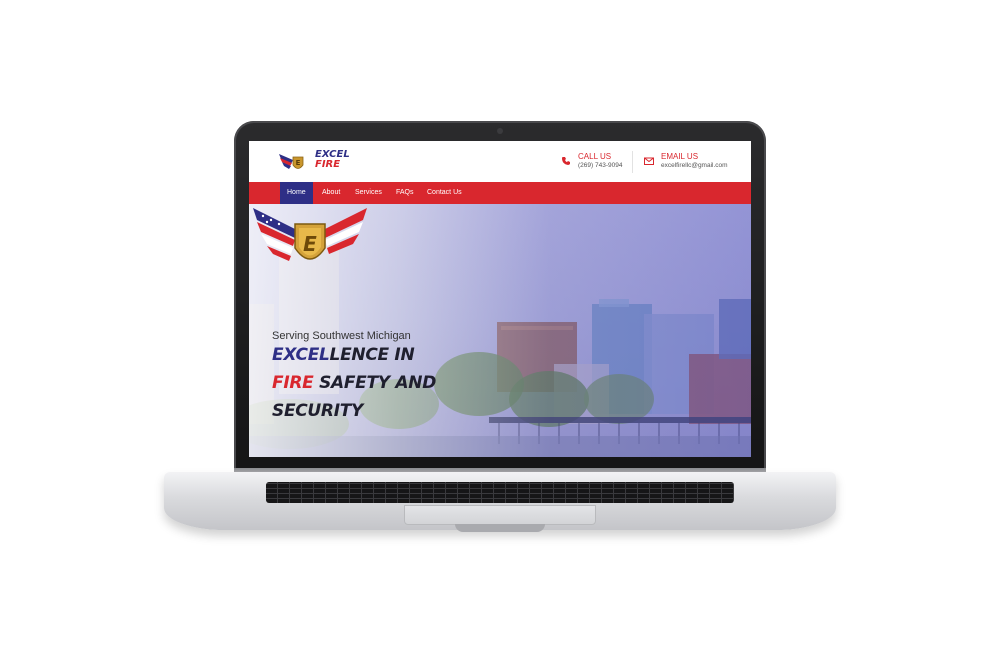 This screenshot has height=667, width=1000. I want to click on hero-headline-line2: FIRE SAFETY AND, so click(354, 383).